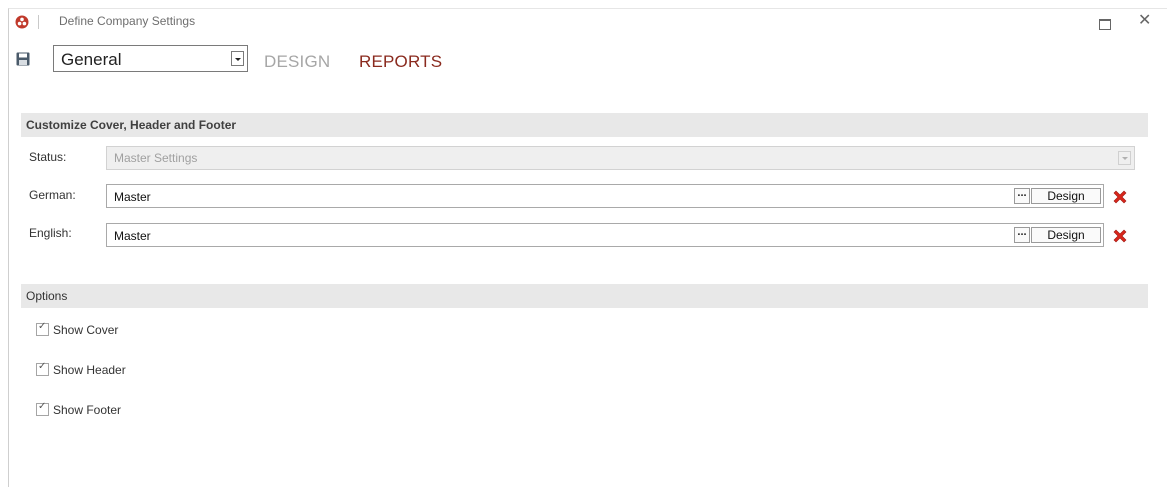 This screenshot has width=1167, height=487. Describe the element at coordinates (127, 21) in the screenshot. I see `window-title: Define Company Settings` at that location.